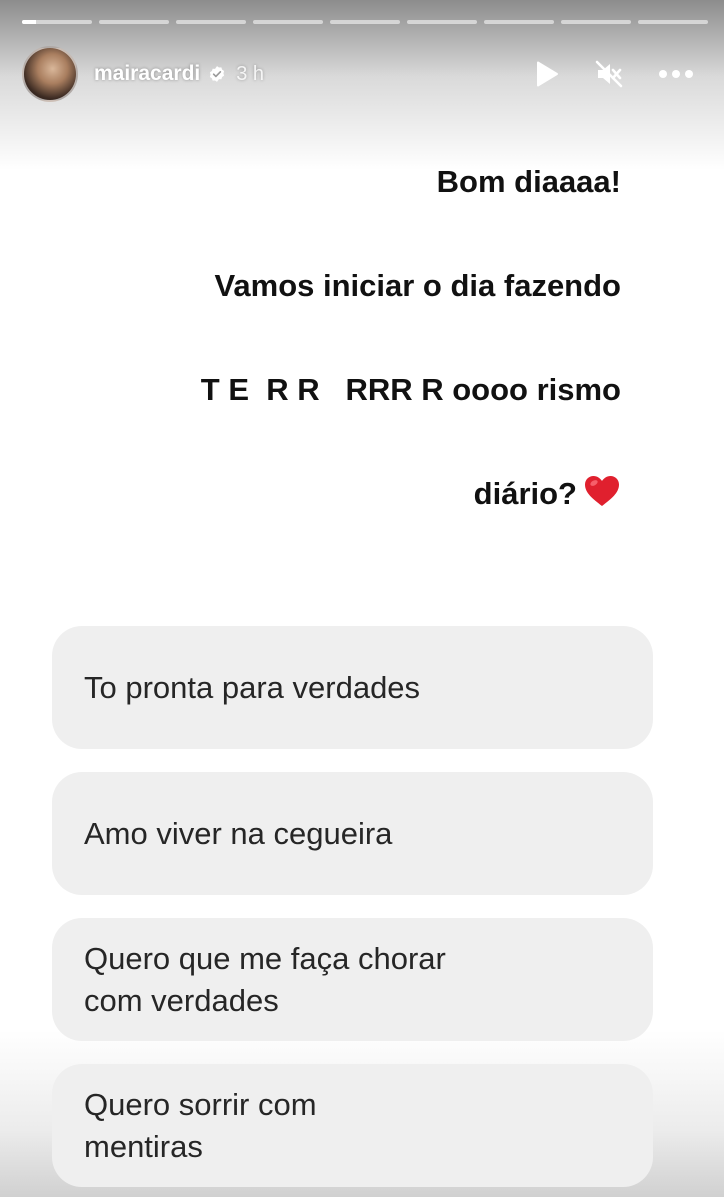 The width and height of the screenshot is (724, 1197). I want to click on poll-option-label: Amo viver na cegueira, so click(238, 833).